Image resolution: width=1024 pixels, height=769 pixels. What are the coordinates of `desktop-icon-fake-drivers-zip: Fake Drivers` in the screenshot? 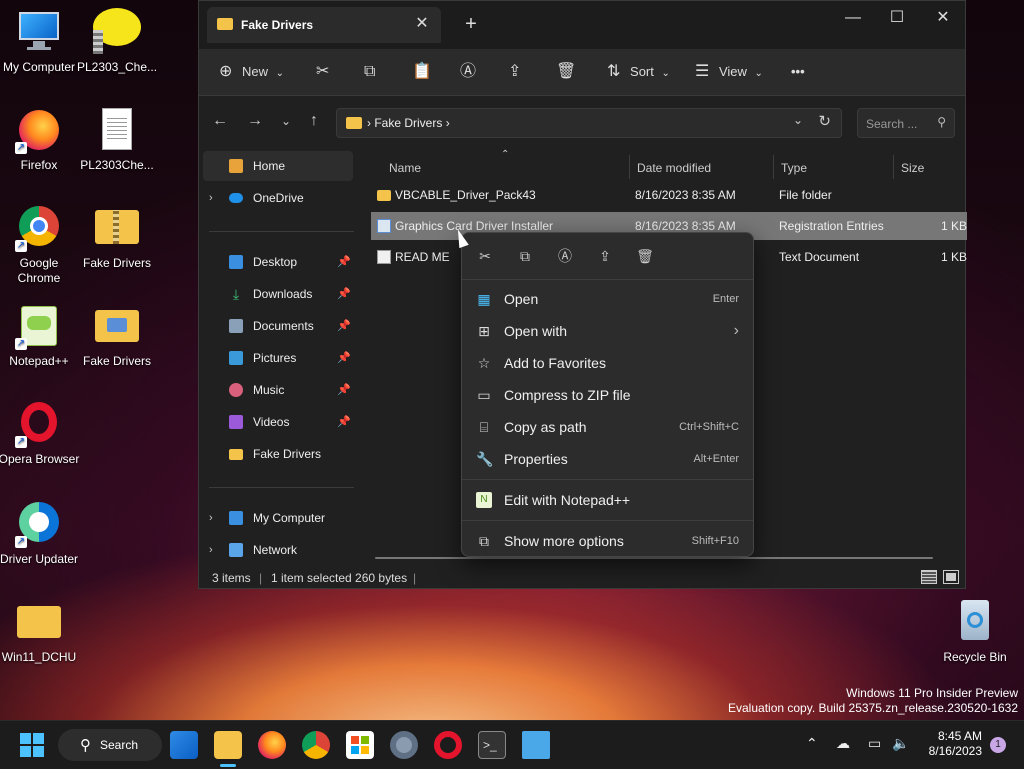 It's located at (117, 237).